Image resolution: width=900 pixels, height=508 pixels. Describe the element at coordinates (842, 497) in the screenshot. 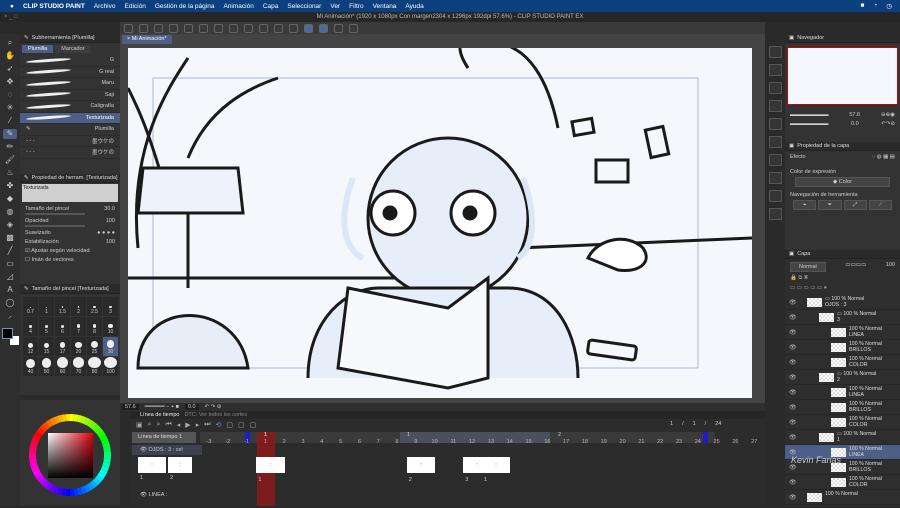

I see `layer-row: 👁 100 % Normal` at that location.